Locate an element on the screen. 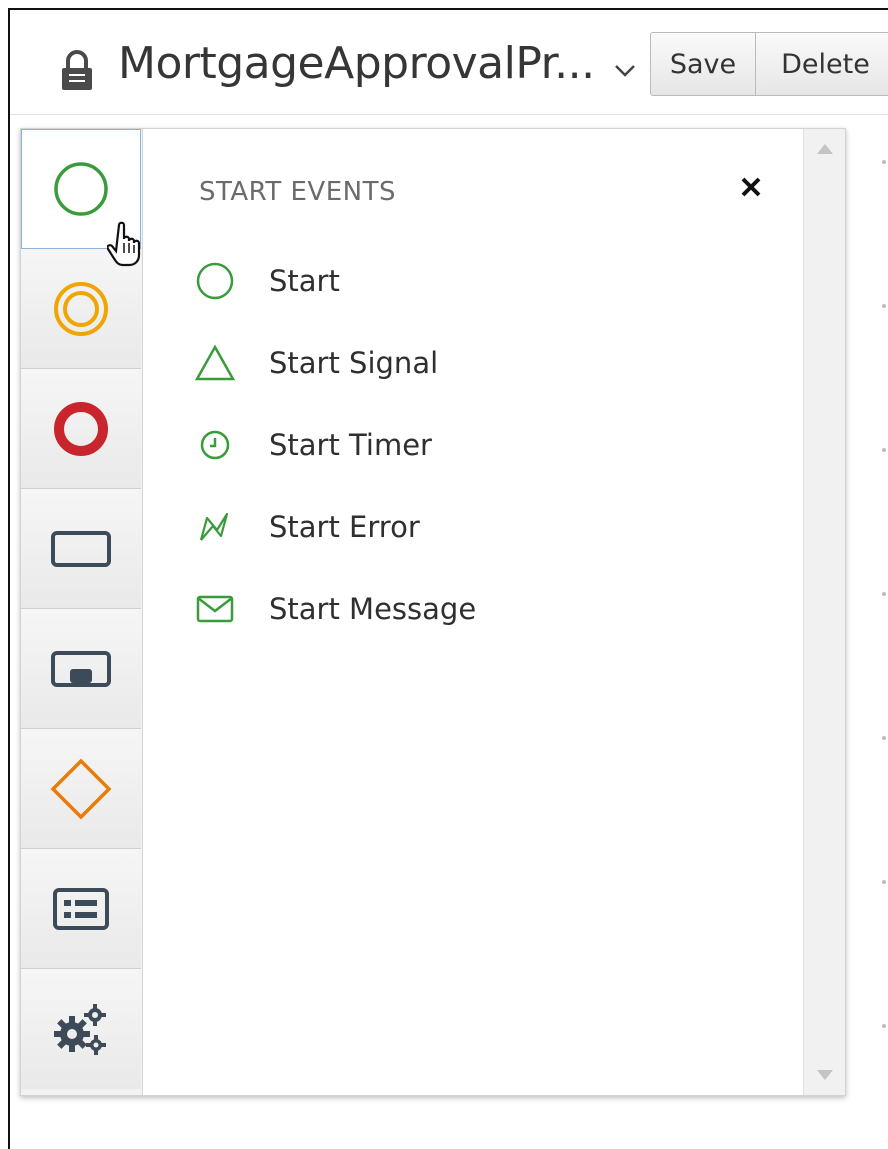 This screenshot has height=1149, width=888. flyout-item-start: Start is located at coordinates (443, 281).